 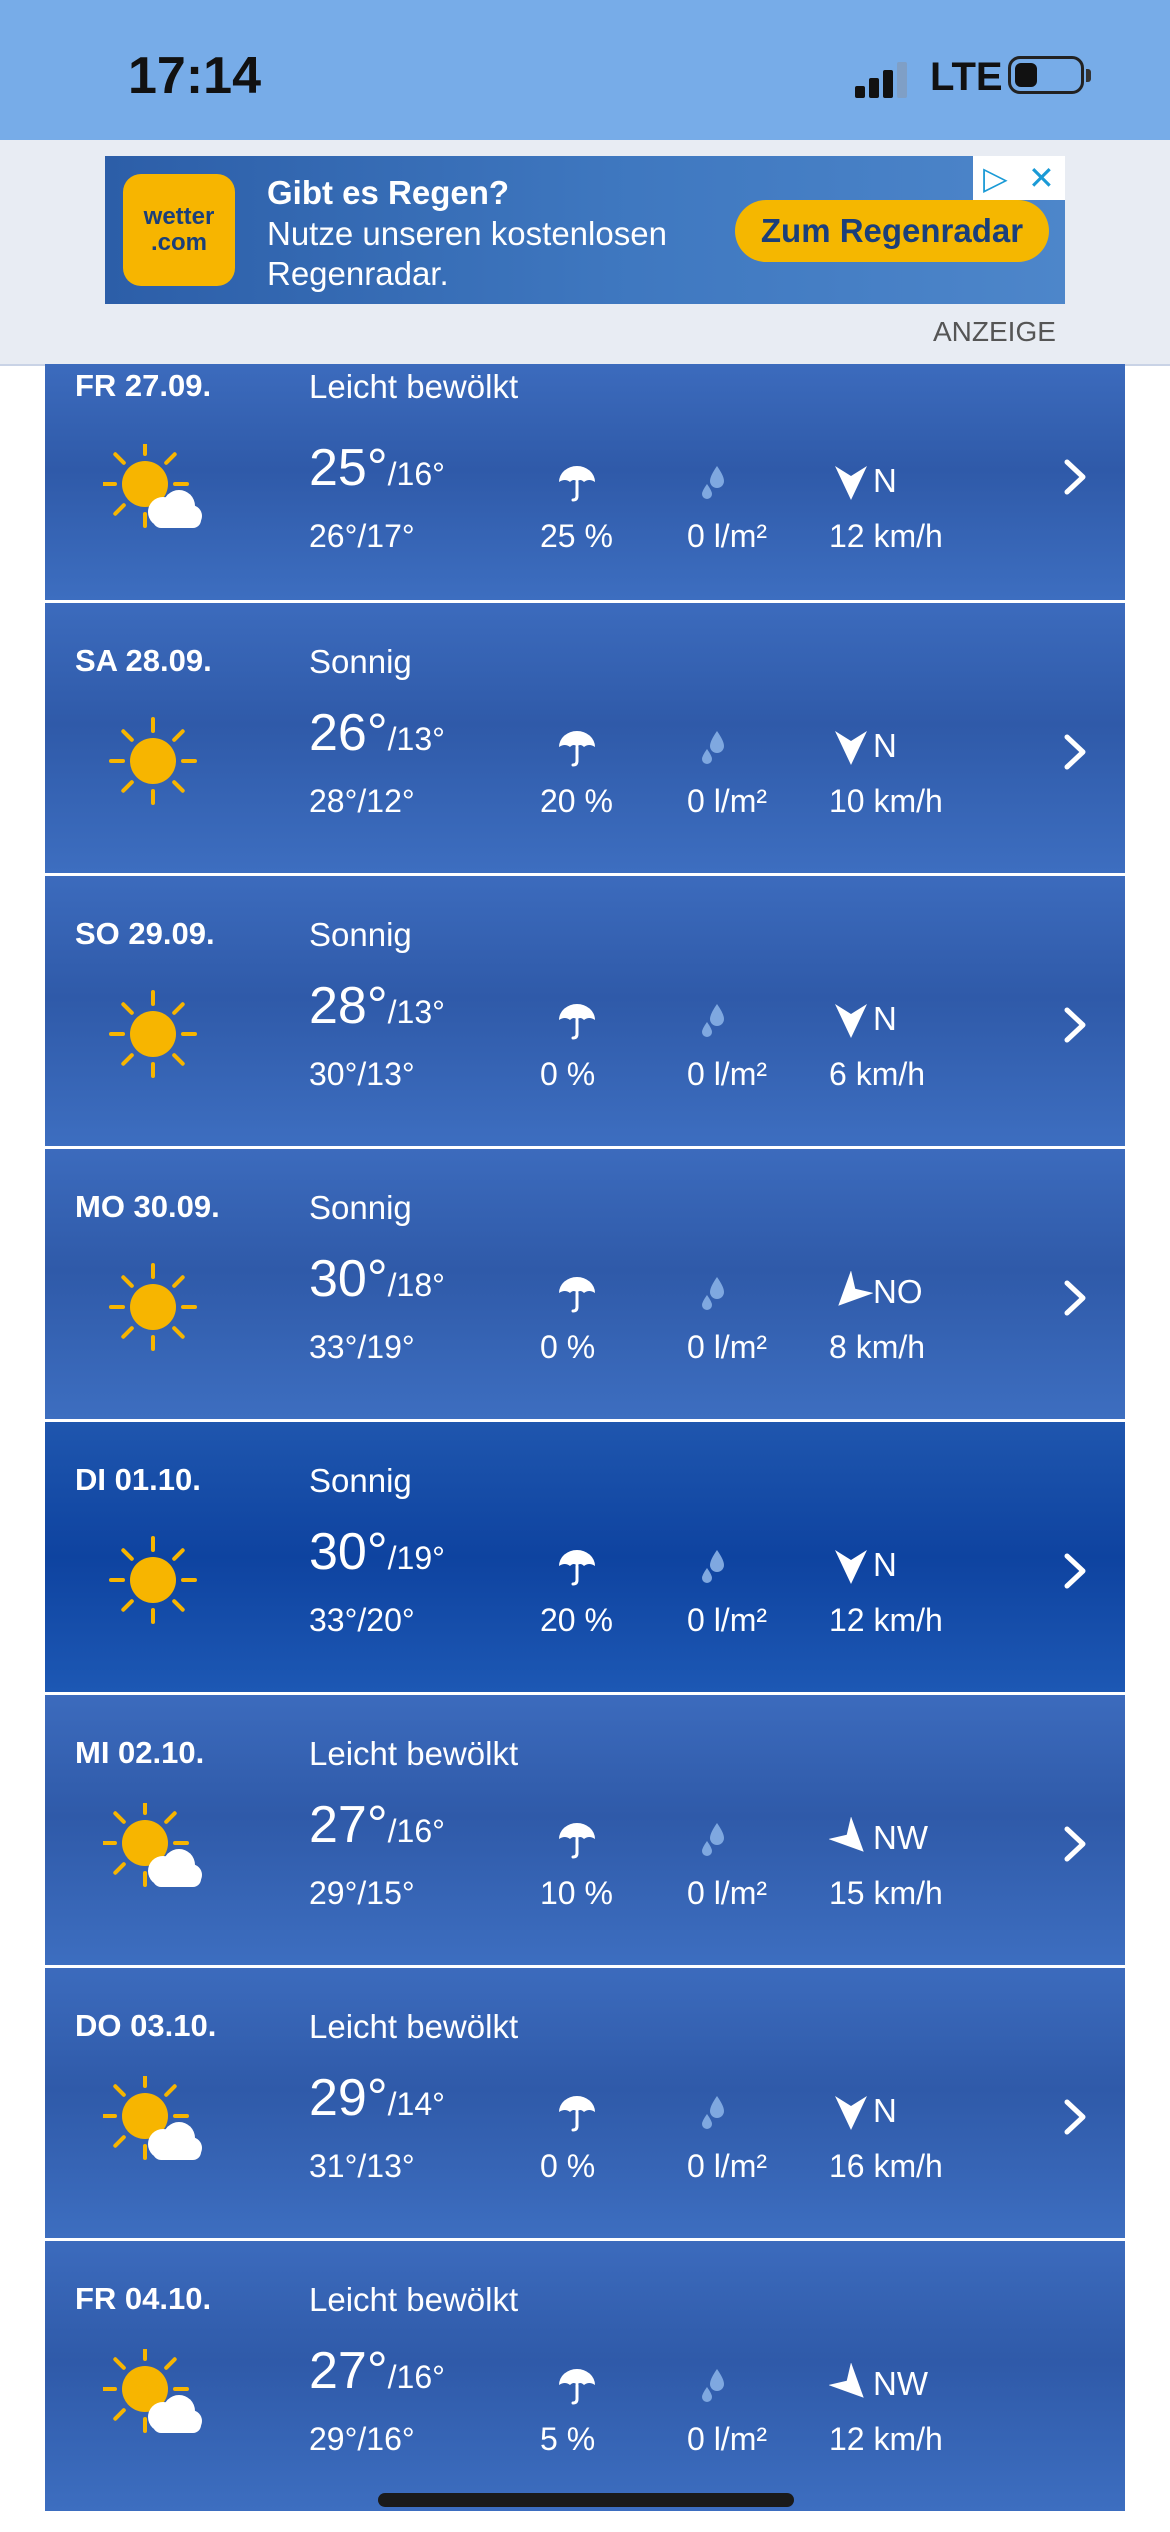 What do you see at coordinates (467, 253) in the screenshot?
I see `ad-text: Nutze unseren kostenlosen Regenradar.` at bounding box center [467, 253].